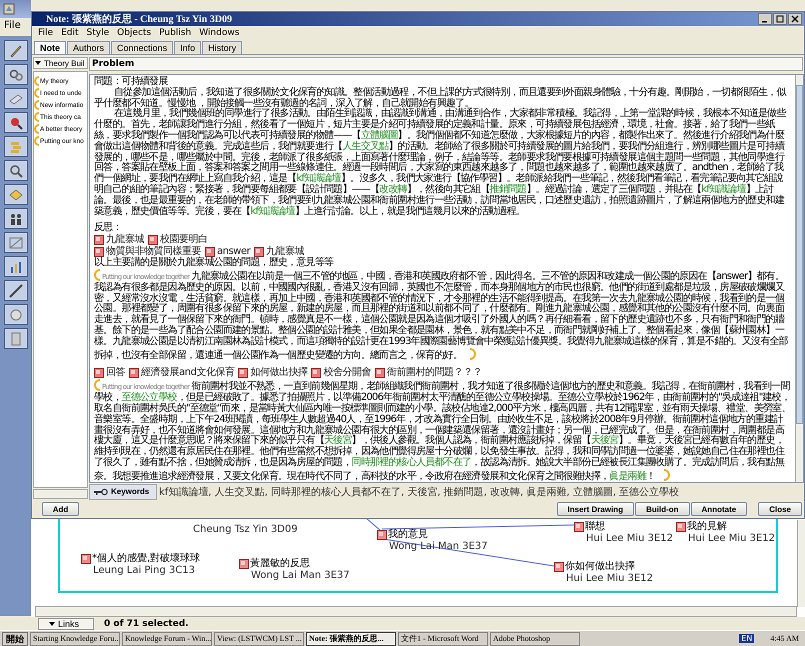  Describe the element at coordinates (245, 530) in the screenshot. I see `note-author: Cheung Tsz Yin 3D09` at that location.